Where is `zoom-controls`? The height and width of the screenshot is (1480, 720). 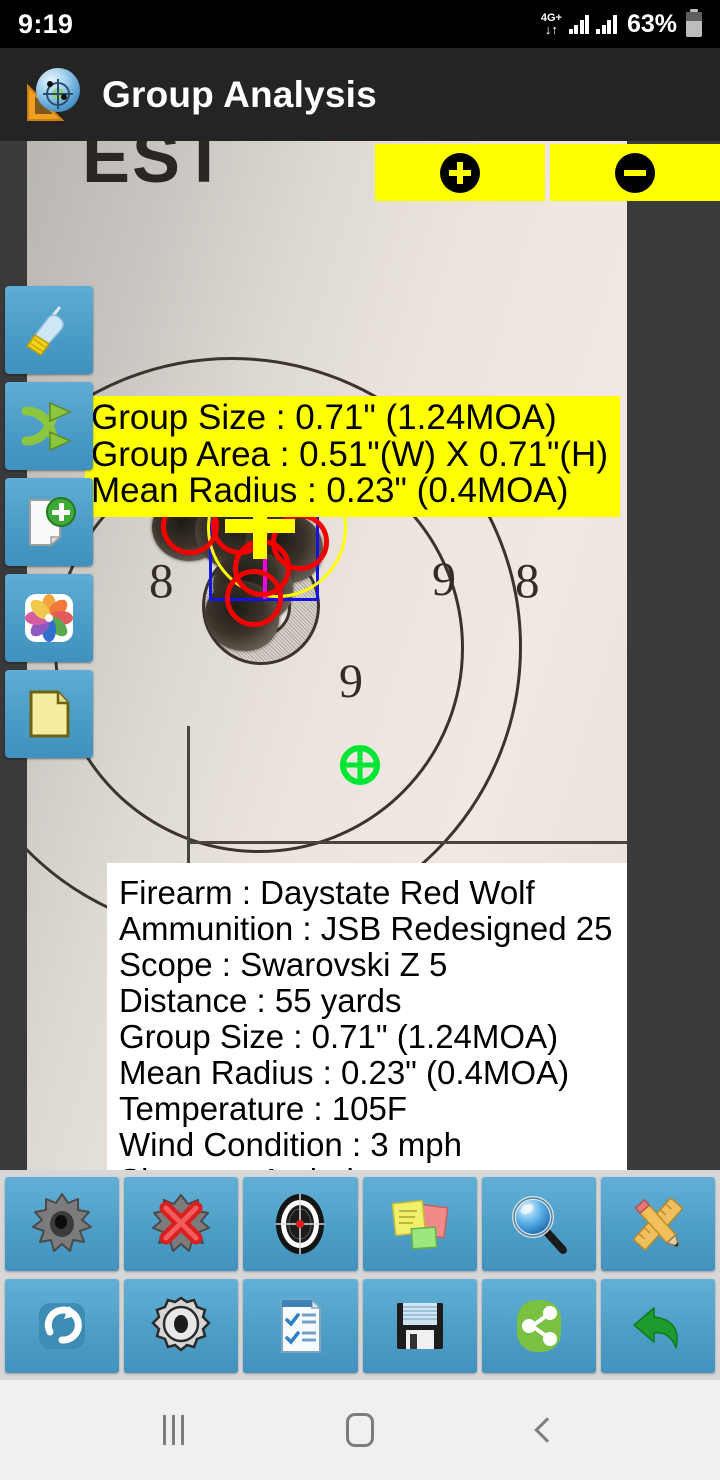
zoom-controls is located at coordinates (547, 172).